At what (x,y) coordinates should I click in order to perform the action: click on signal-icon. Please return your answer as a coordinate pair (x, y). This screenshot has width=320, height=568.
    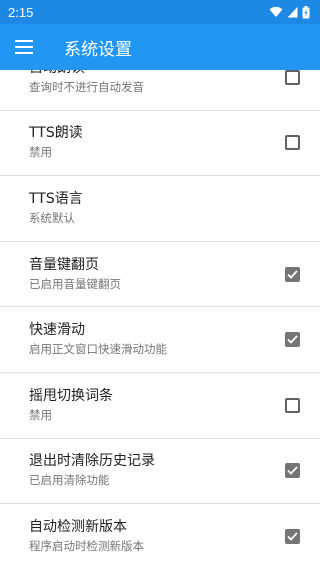
    Looking at the image, I should click on (292, 12).